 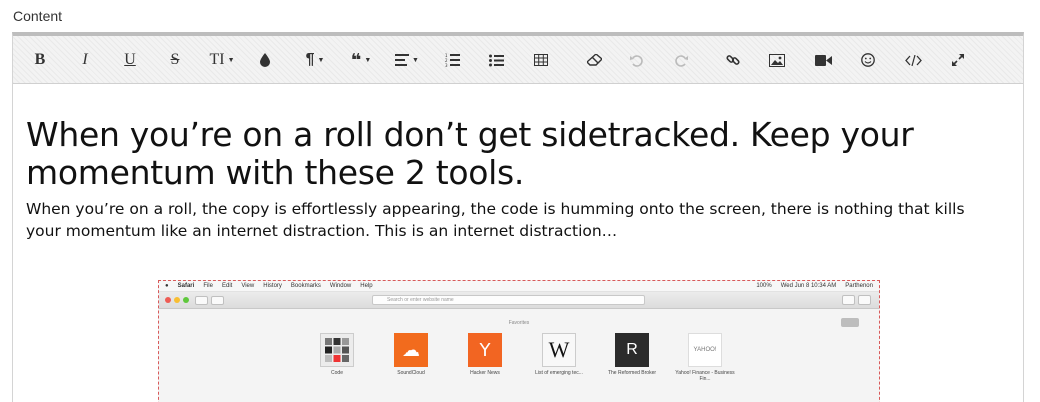 I want to click on fullscreen-button, so click(x=958, y=60).